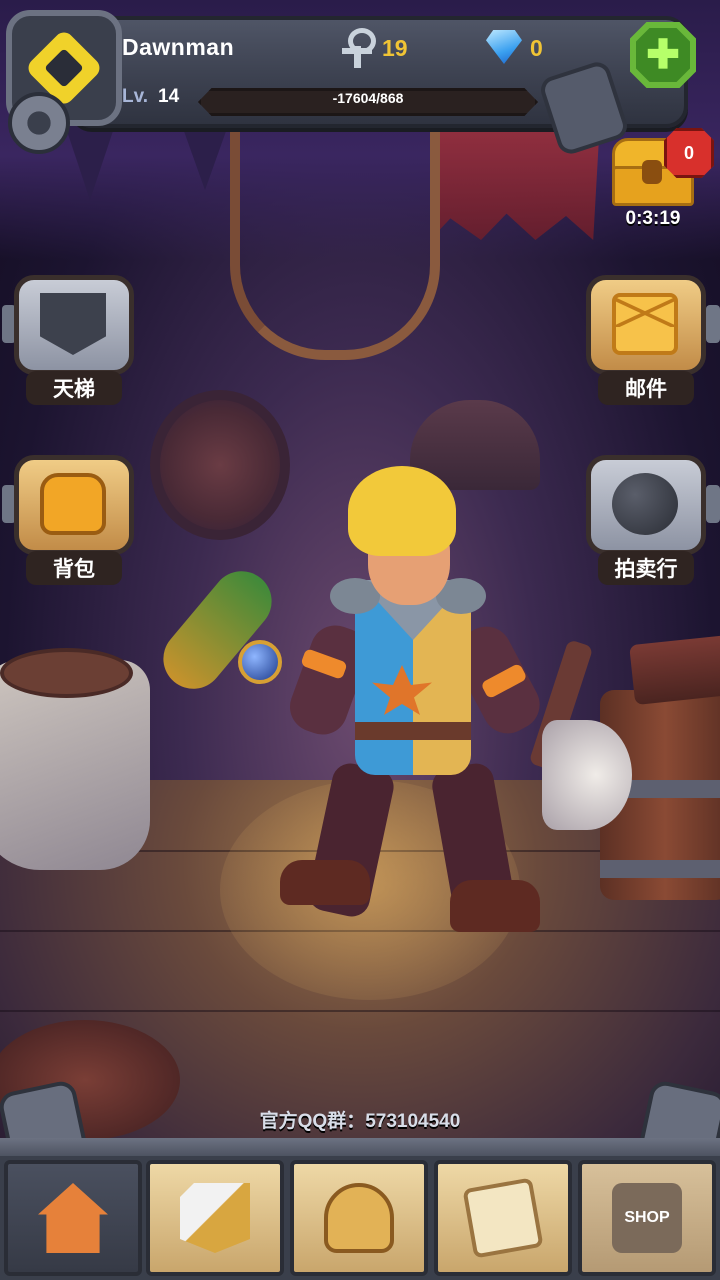 This screenshot has height=1280, width=720. I want to click on level-value: 14, so click(169, 96).